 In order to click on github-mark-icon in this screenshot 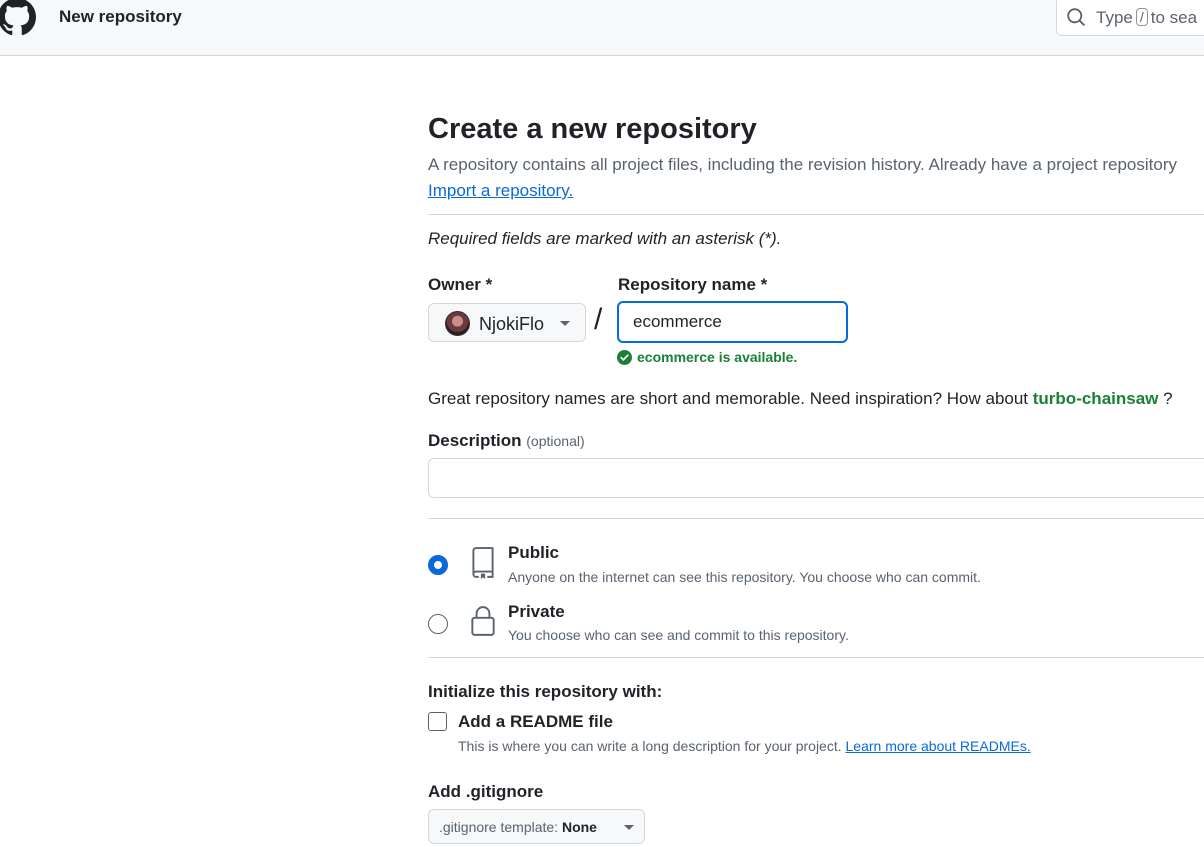, I will do `click(19, 18)`.